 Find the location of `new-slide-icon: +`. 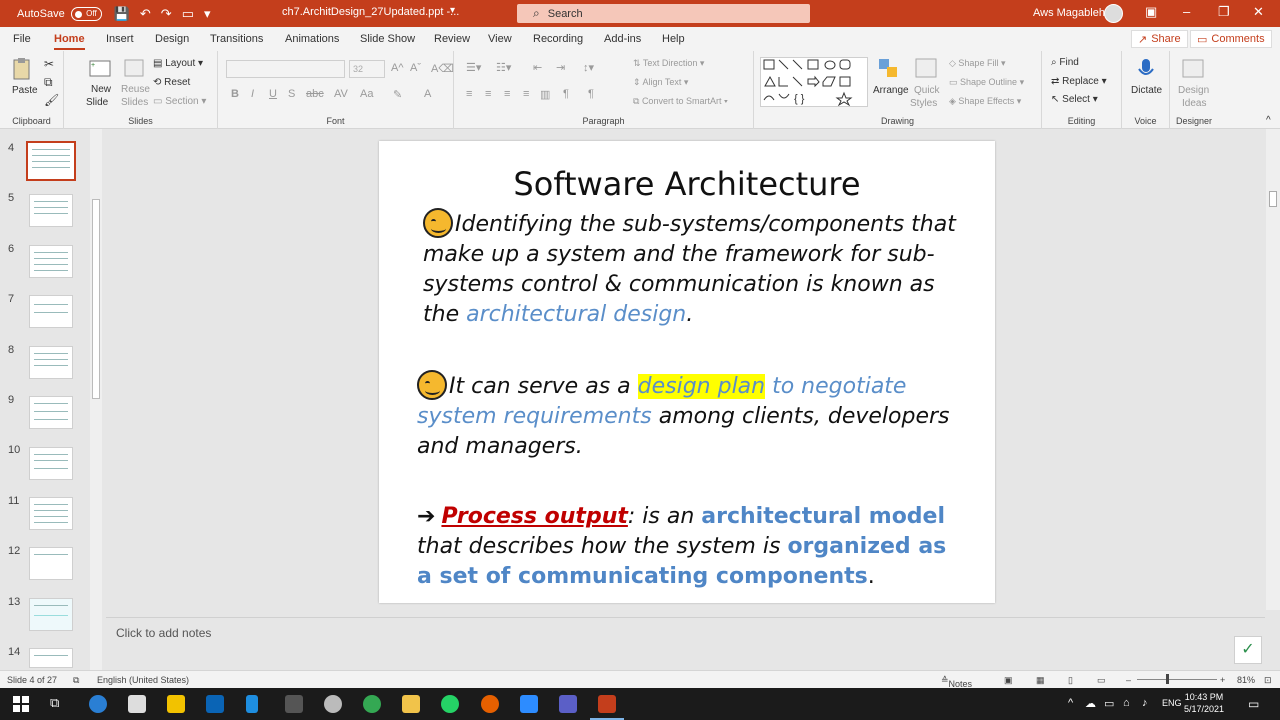

new-slide-icon: + is located at coordinates (100, 69).